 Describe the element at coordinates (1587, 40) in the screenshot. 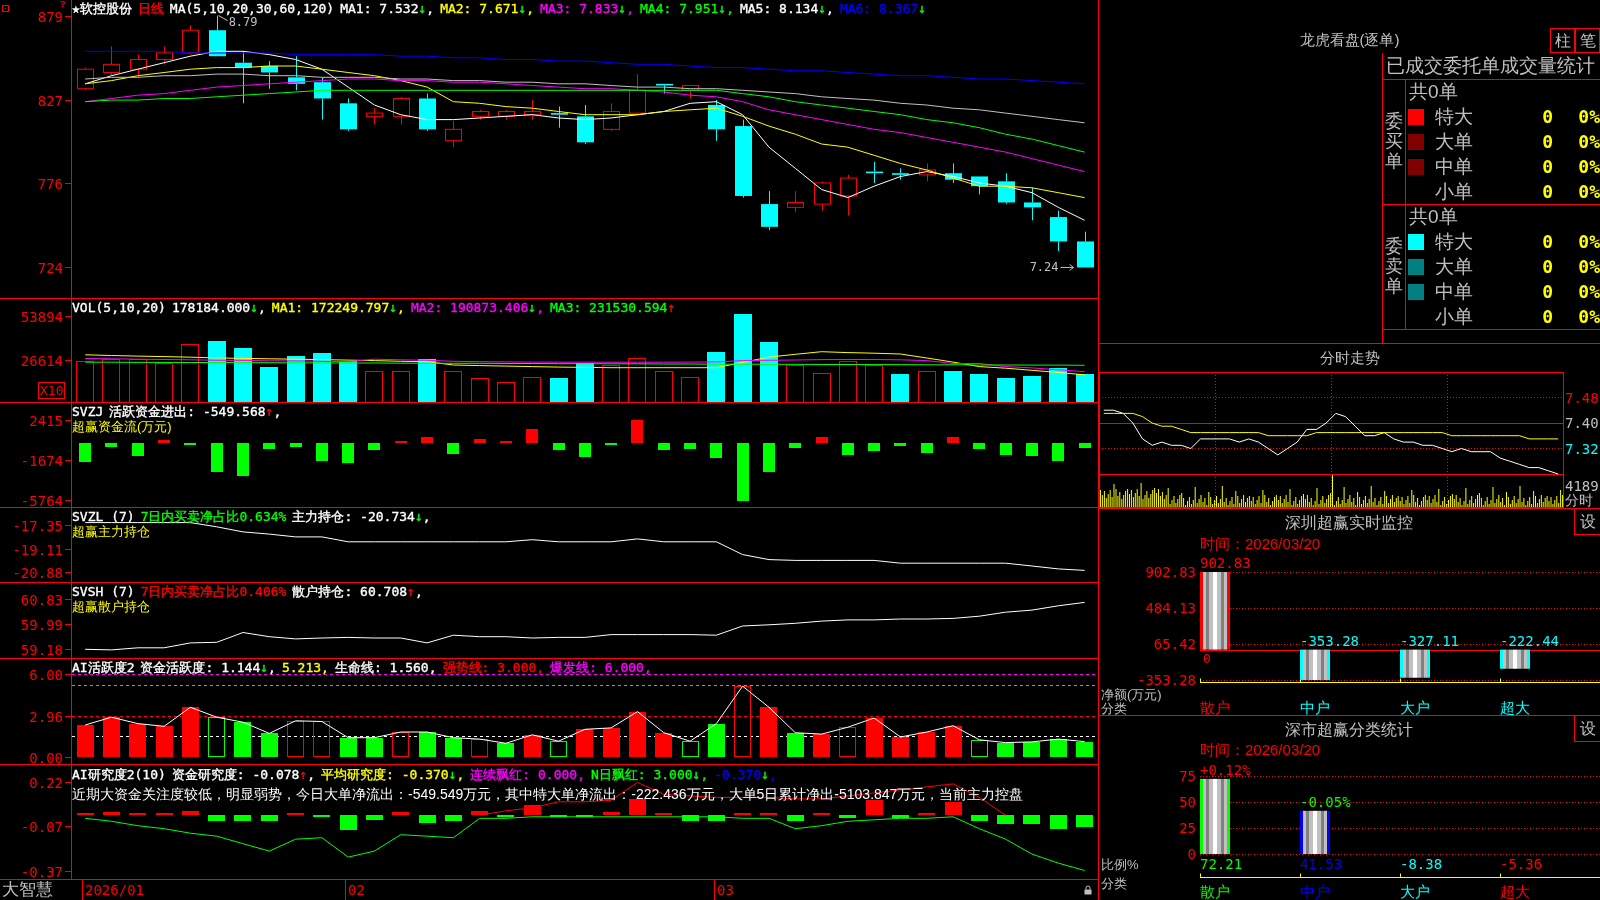

I see `view-toggle-button: 笔` at that location.